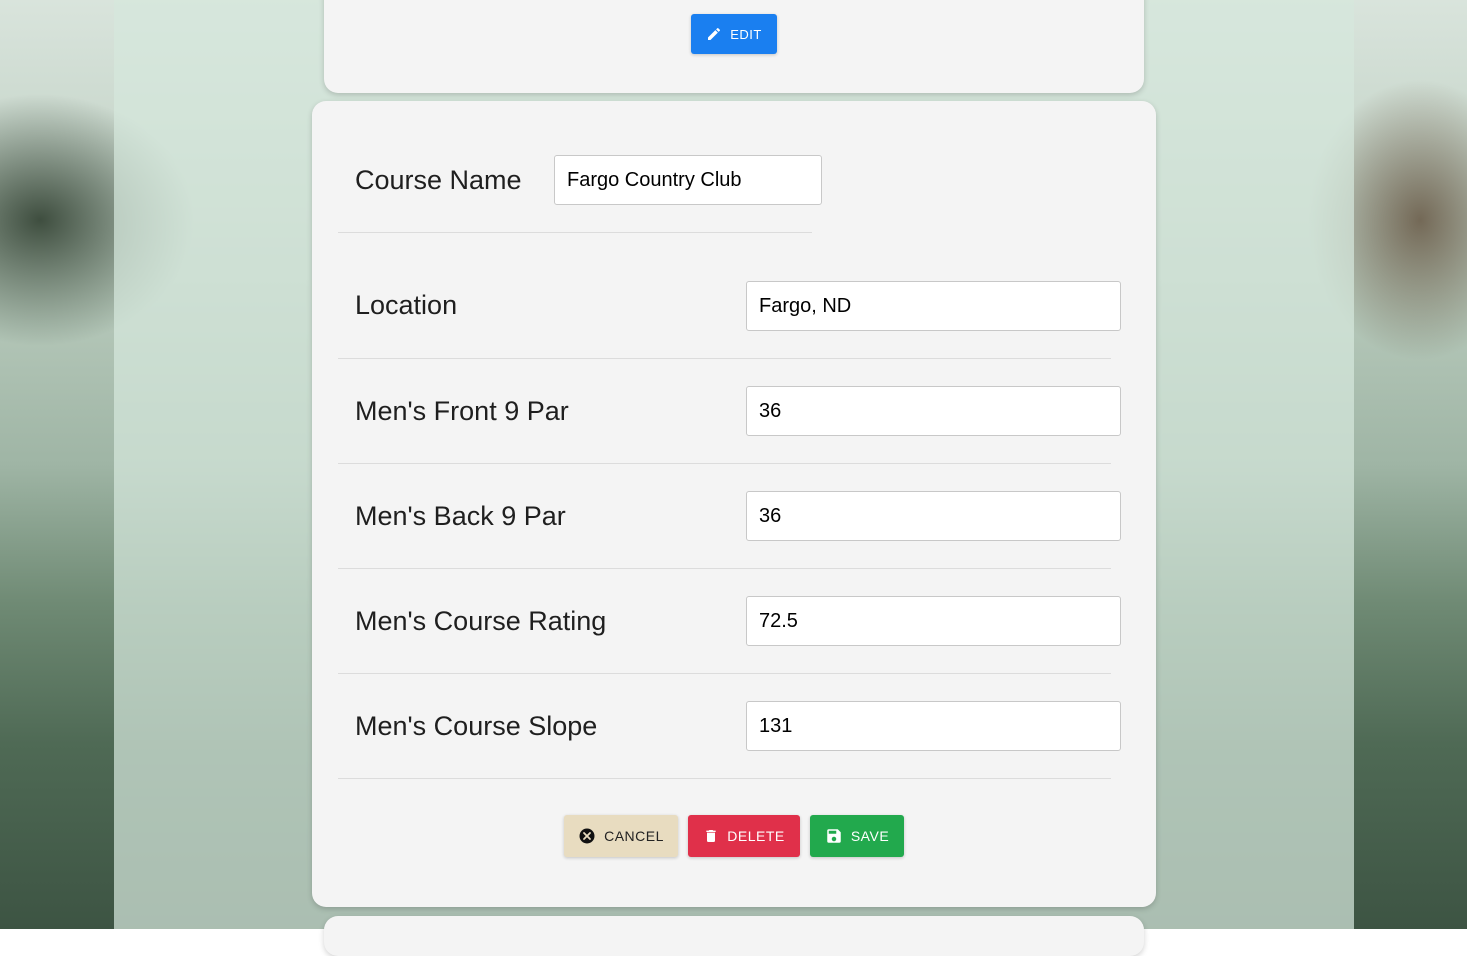 This screenshot has height=956, width=1467. What do you see at coordinates (933, 516) in the screenshot?
I see `back-nine-par-input` at bounding box center [933, 516].